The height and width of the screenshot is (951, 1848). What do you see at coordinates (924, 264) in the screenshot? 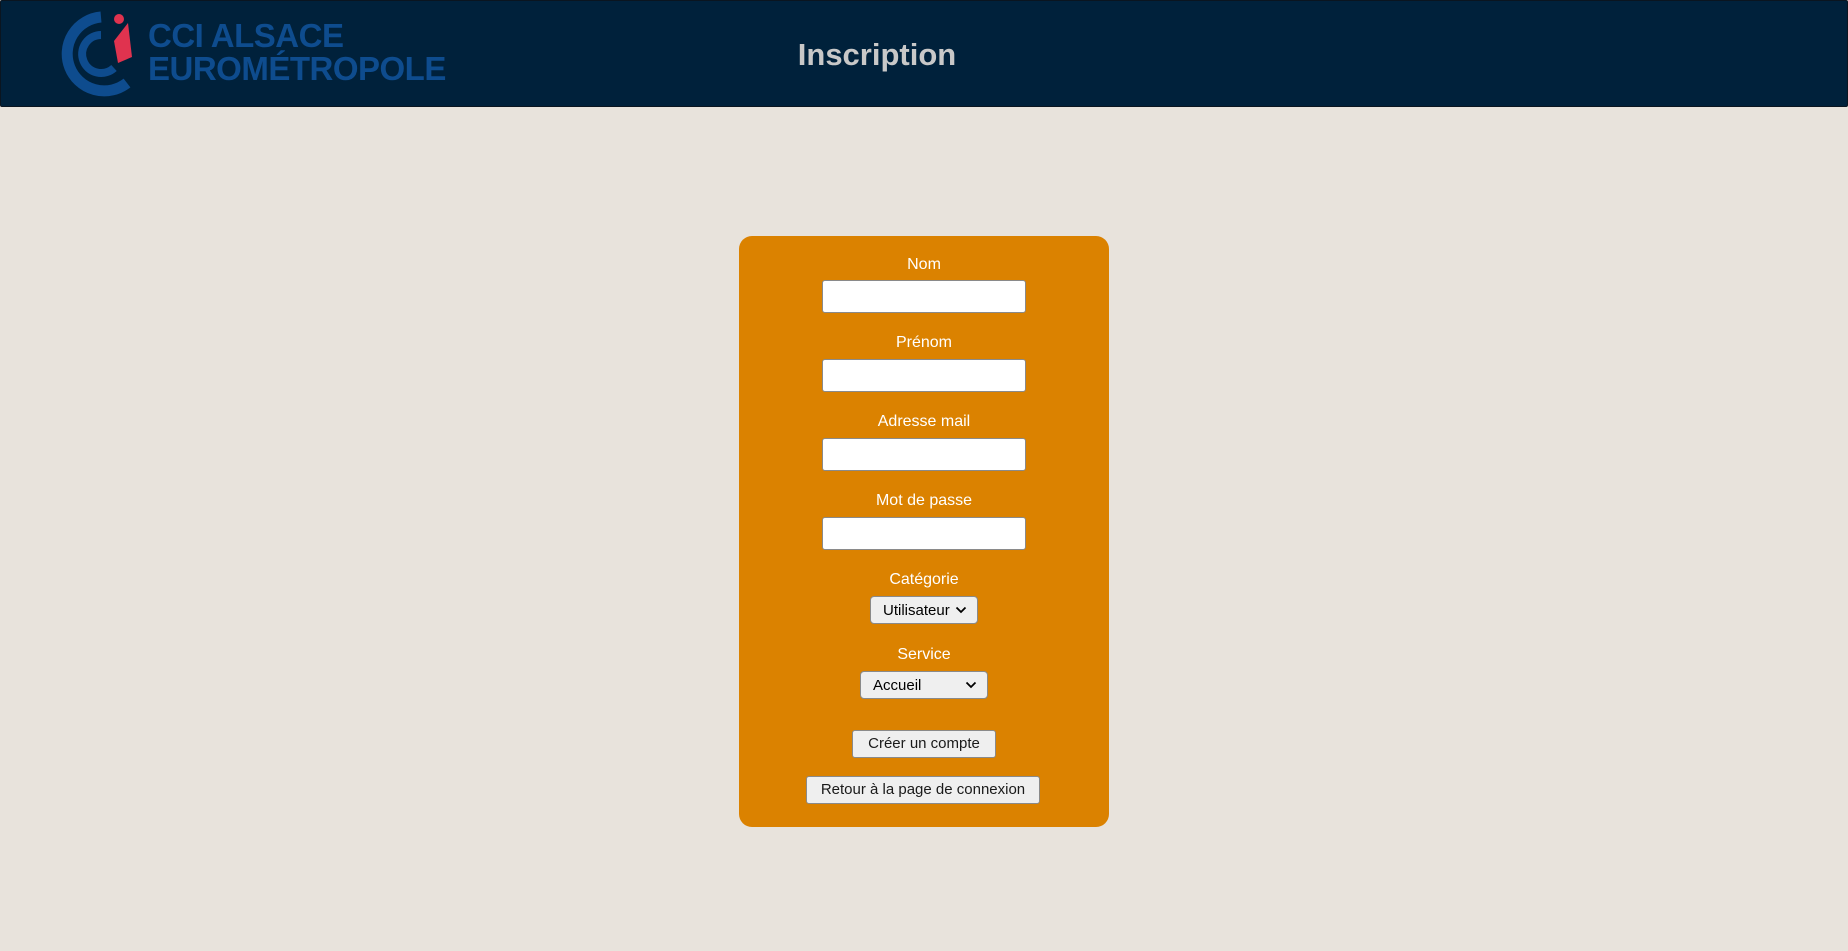
I see `nom-label: Nom` at bounding box center [924, 264].